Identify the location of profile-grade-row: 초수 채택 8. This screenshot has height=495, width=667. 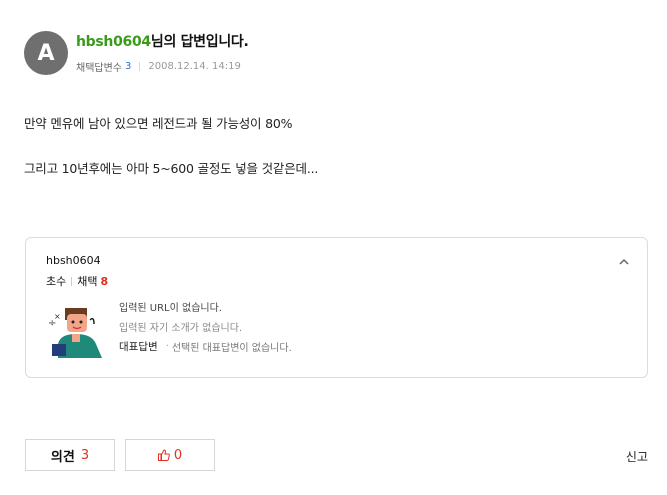
(77, 281).